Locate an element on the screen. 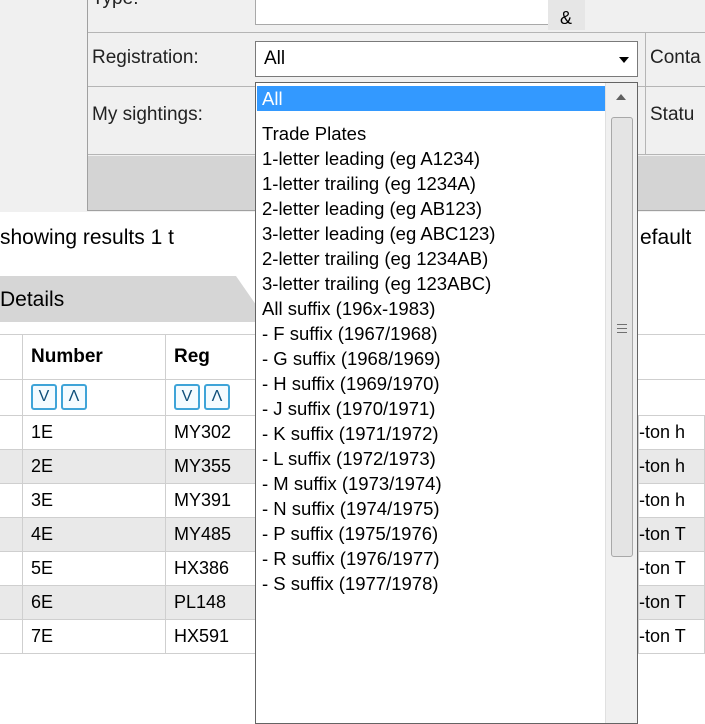  amp-symbol: & is located at coordinates (566, 18).